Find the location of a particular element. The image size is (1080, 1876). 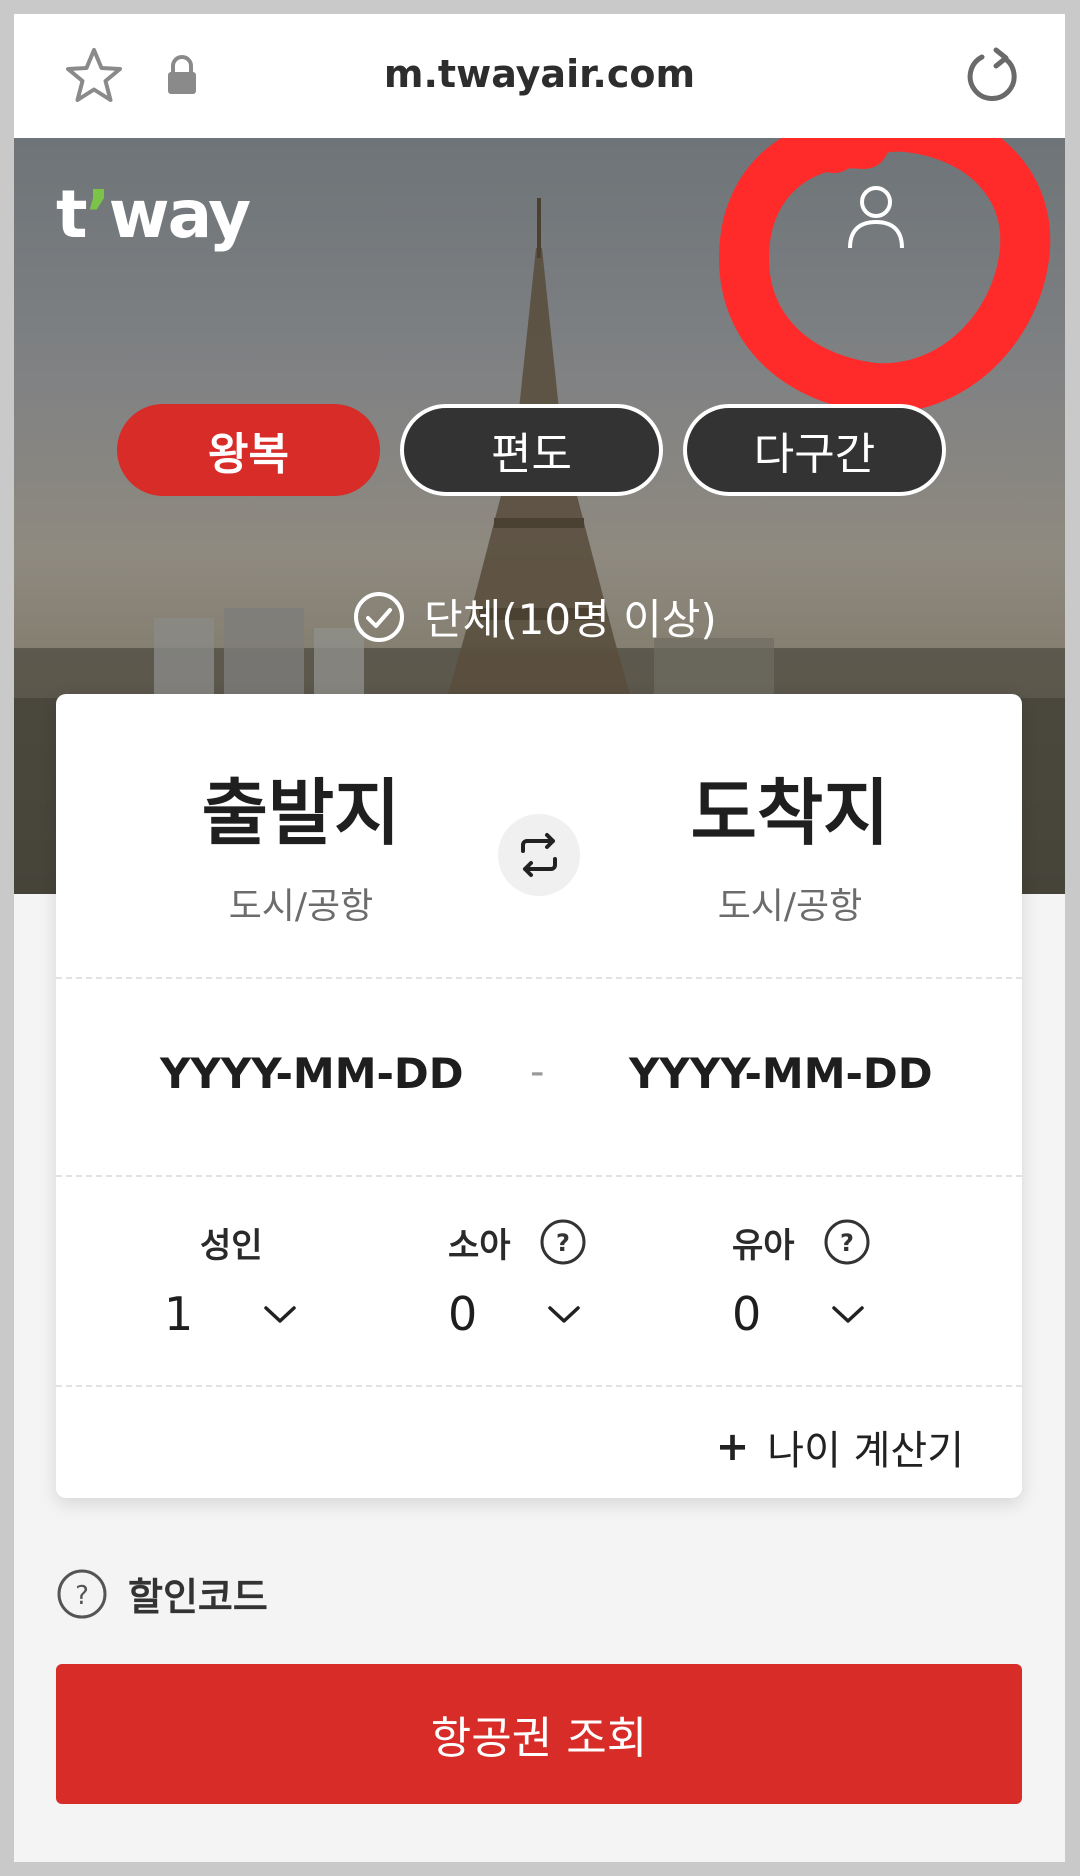

adult-selector: 성인 1 is located at coordinates (264, 1278).